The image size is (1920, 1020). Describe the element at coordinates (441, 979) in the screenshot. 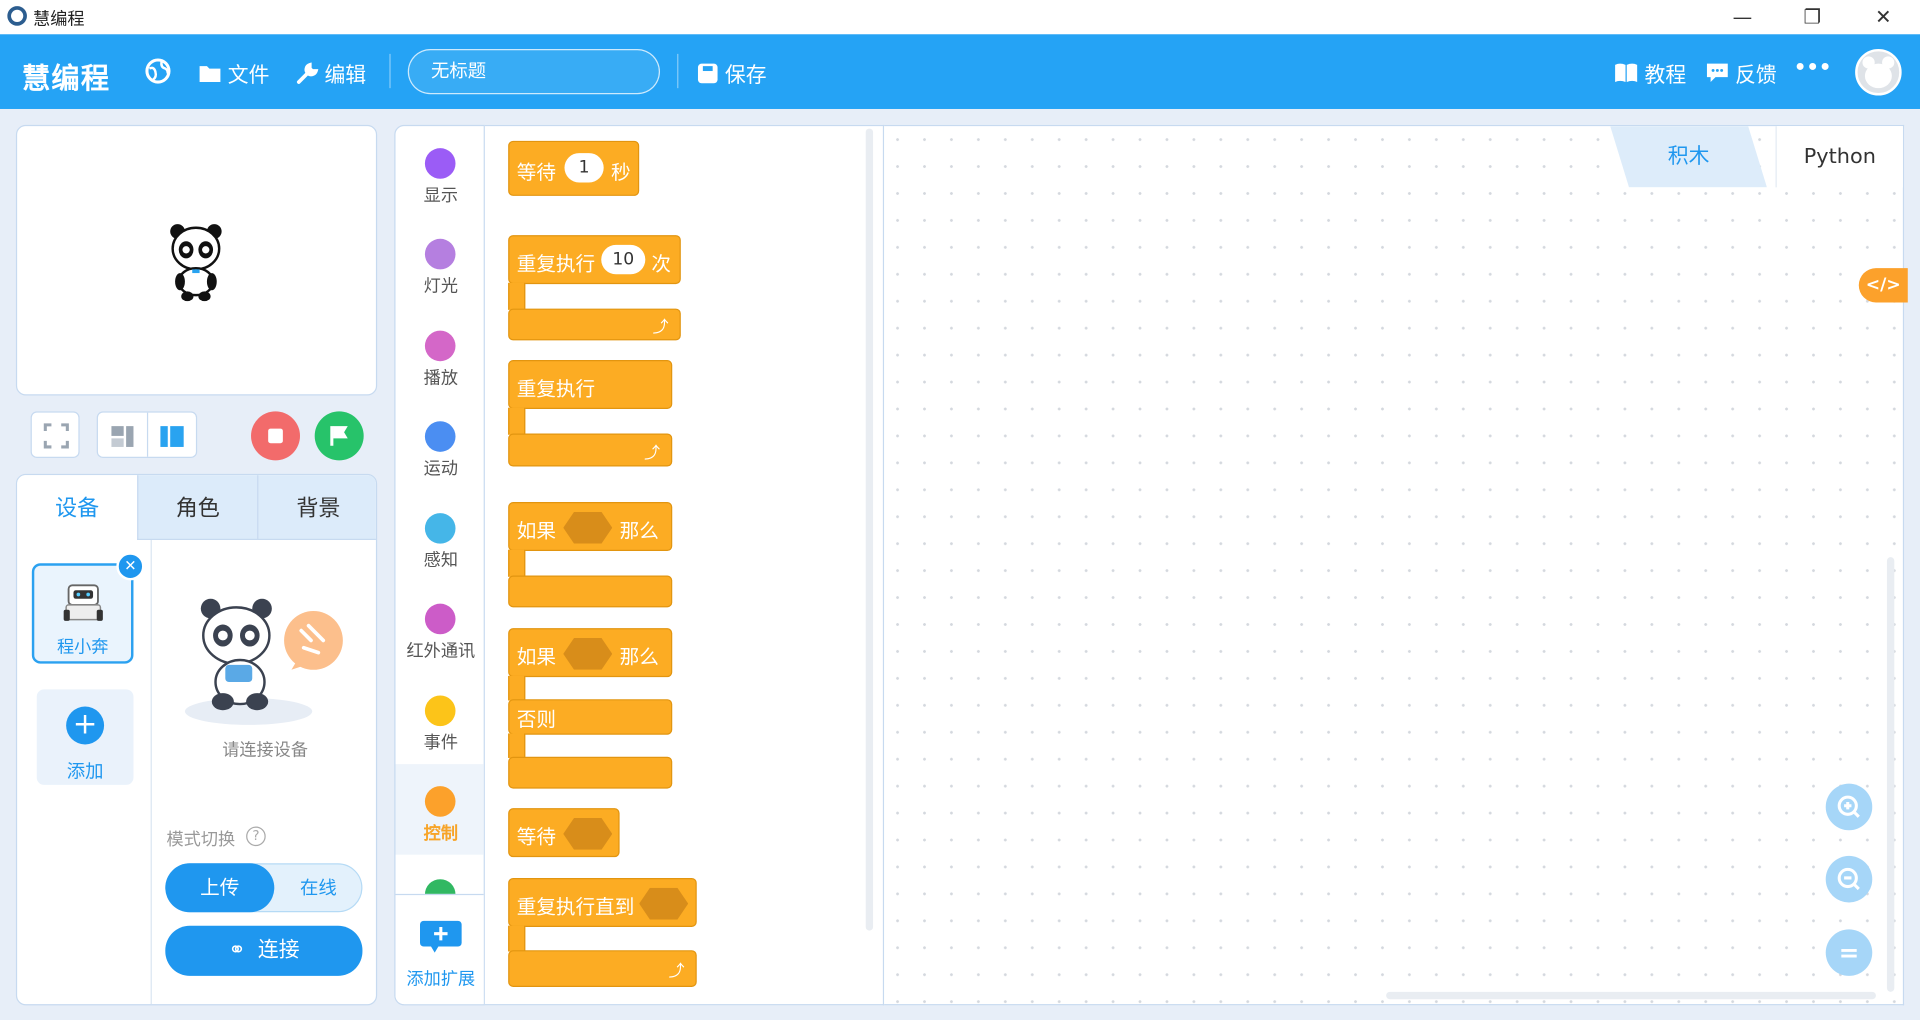

I see `add-extension-label: 添加扩展` at that location.